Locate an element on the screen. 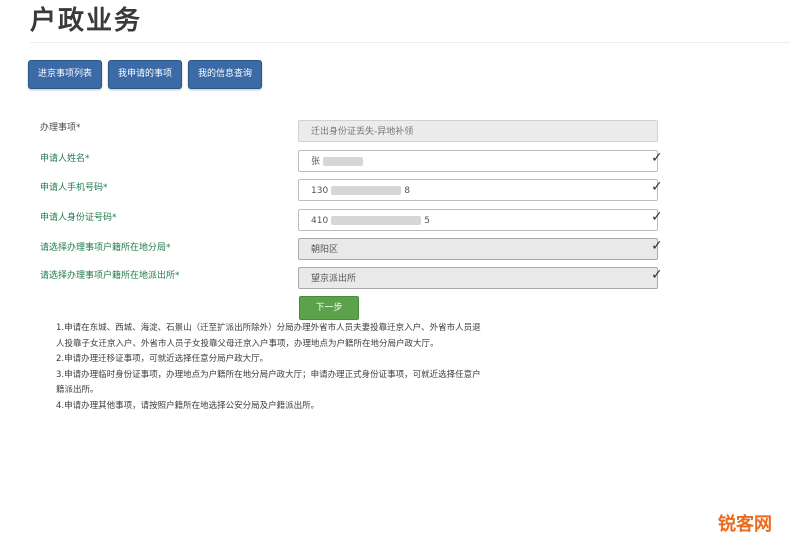 The width and height of the screenshot is (800, 550). service-field: 迁出身份证丢失-异地补领 is located at coordinates (478, 131).